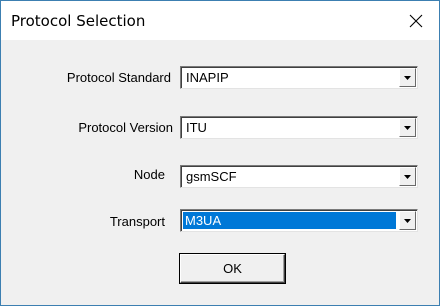  I want to click on window-title: Protocol Selection, so click(78, 21).